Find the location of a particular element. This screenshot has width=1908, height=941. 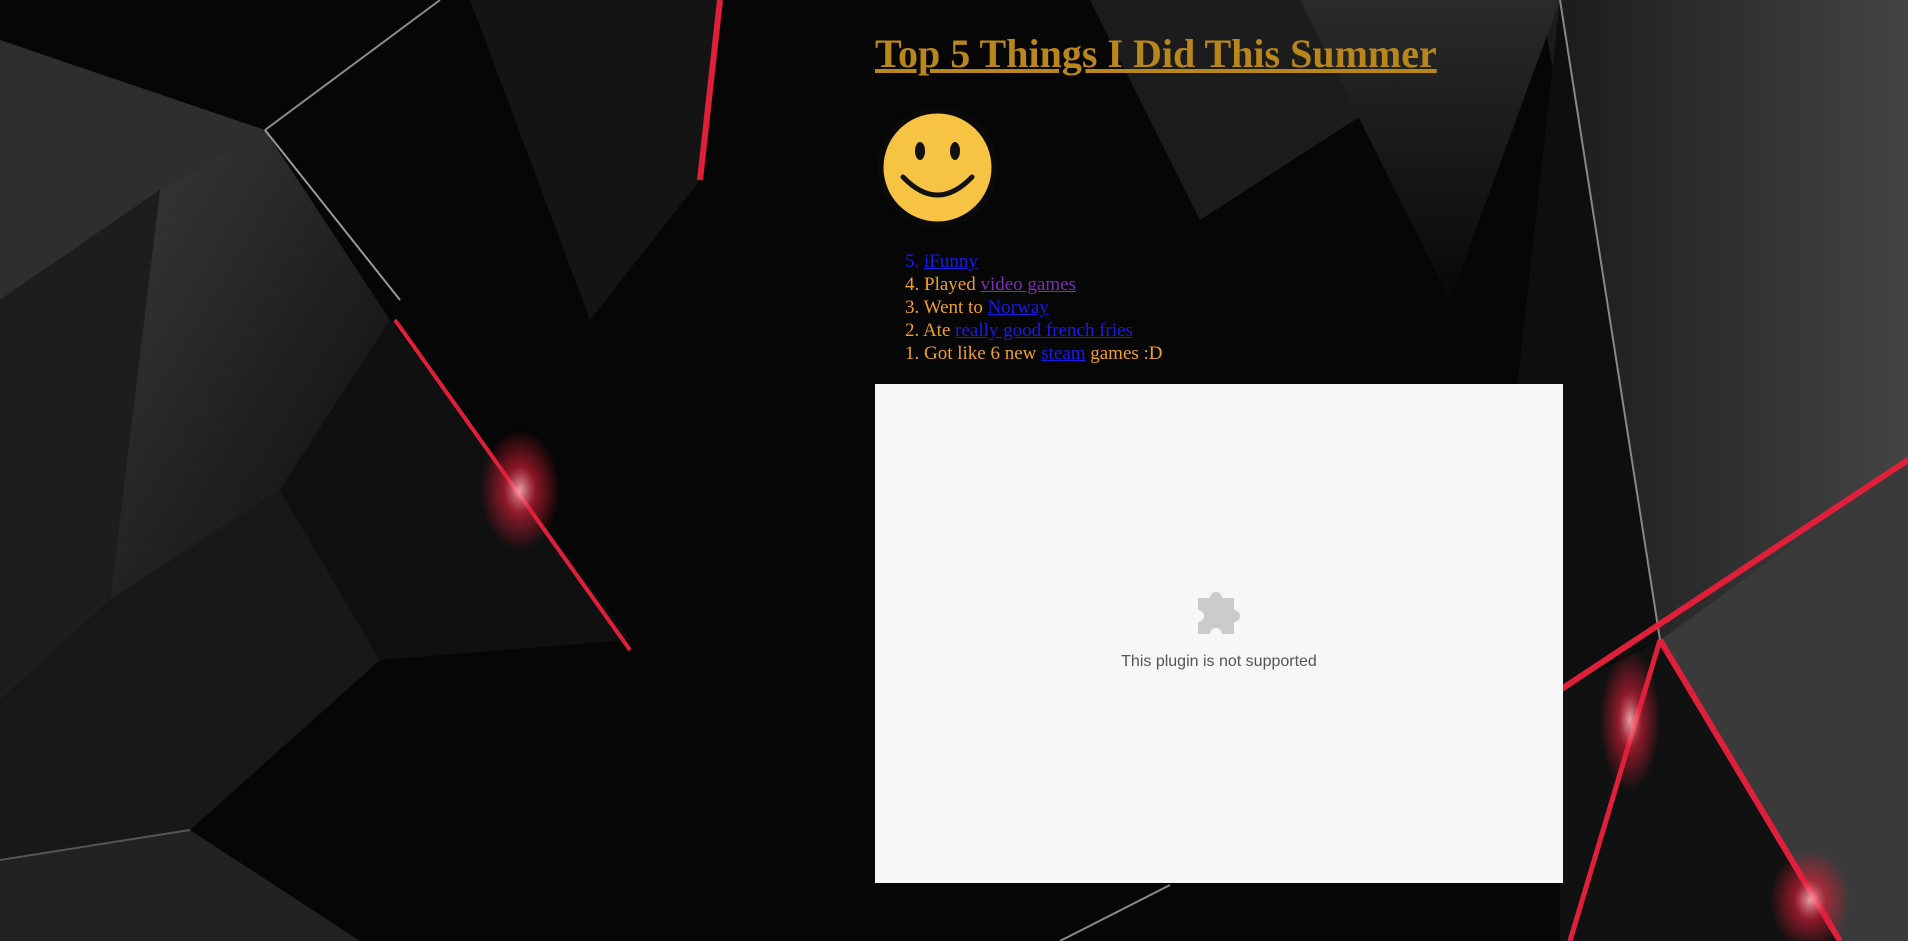

list-item-number: 2. is located at coordinates (914, 330).